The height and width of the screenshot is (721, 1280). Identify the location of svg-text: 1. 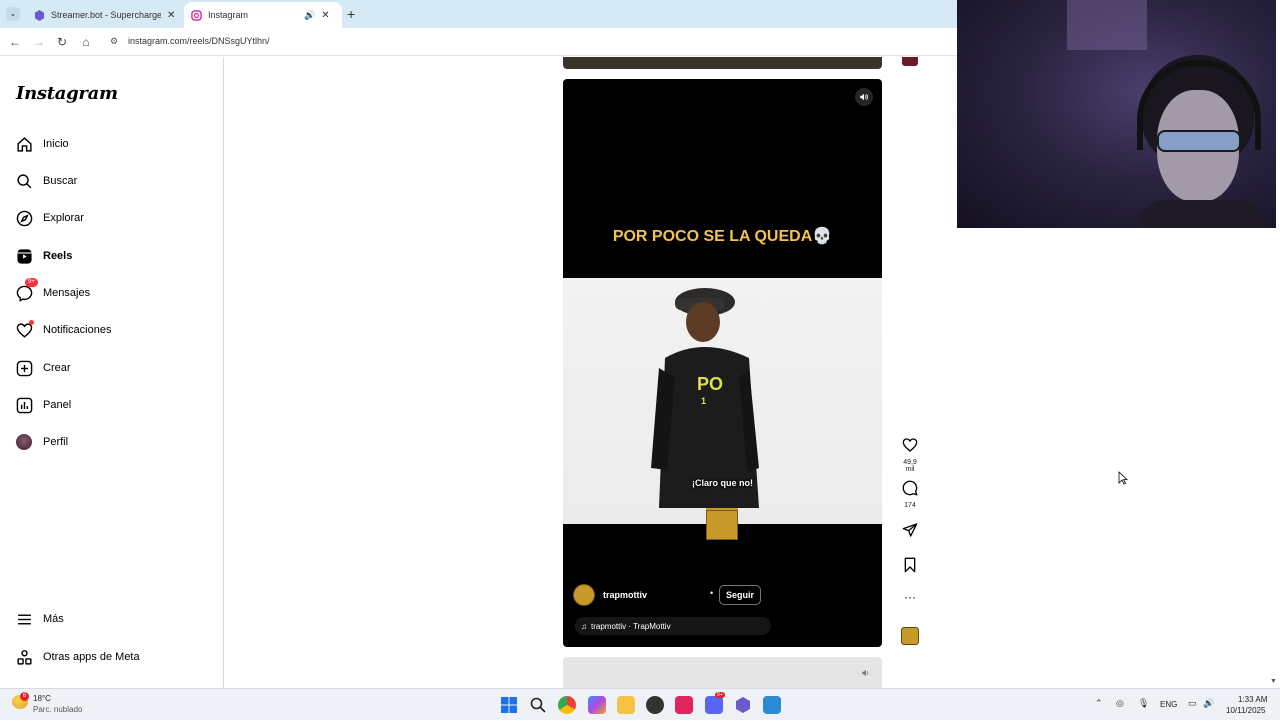
(703, 401).